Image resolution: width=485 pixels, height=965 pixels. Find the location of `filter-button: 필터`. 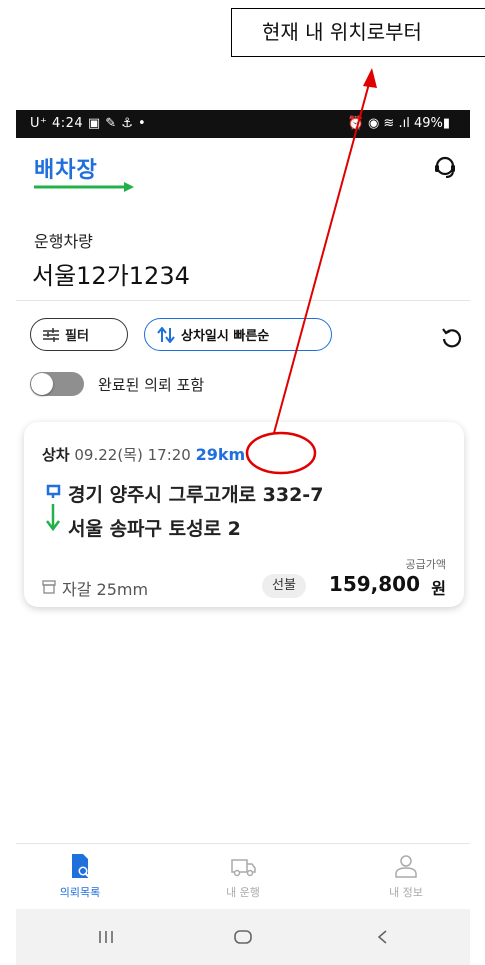

filter-button: 필터 is located at coordinates (79, 334).